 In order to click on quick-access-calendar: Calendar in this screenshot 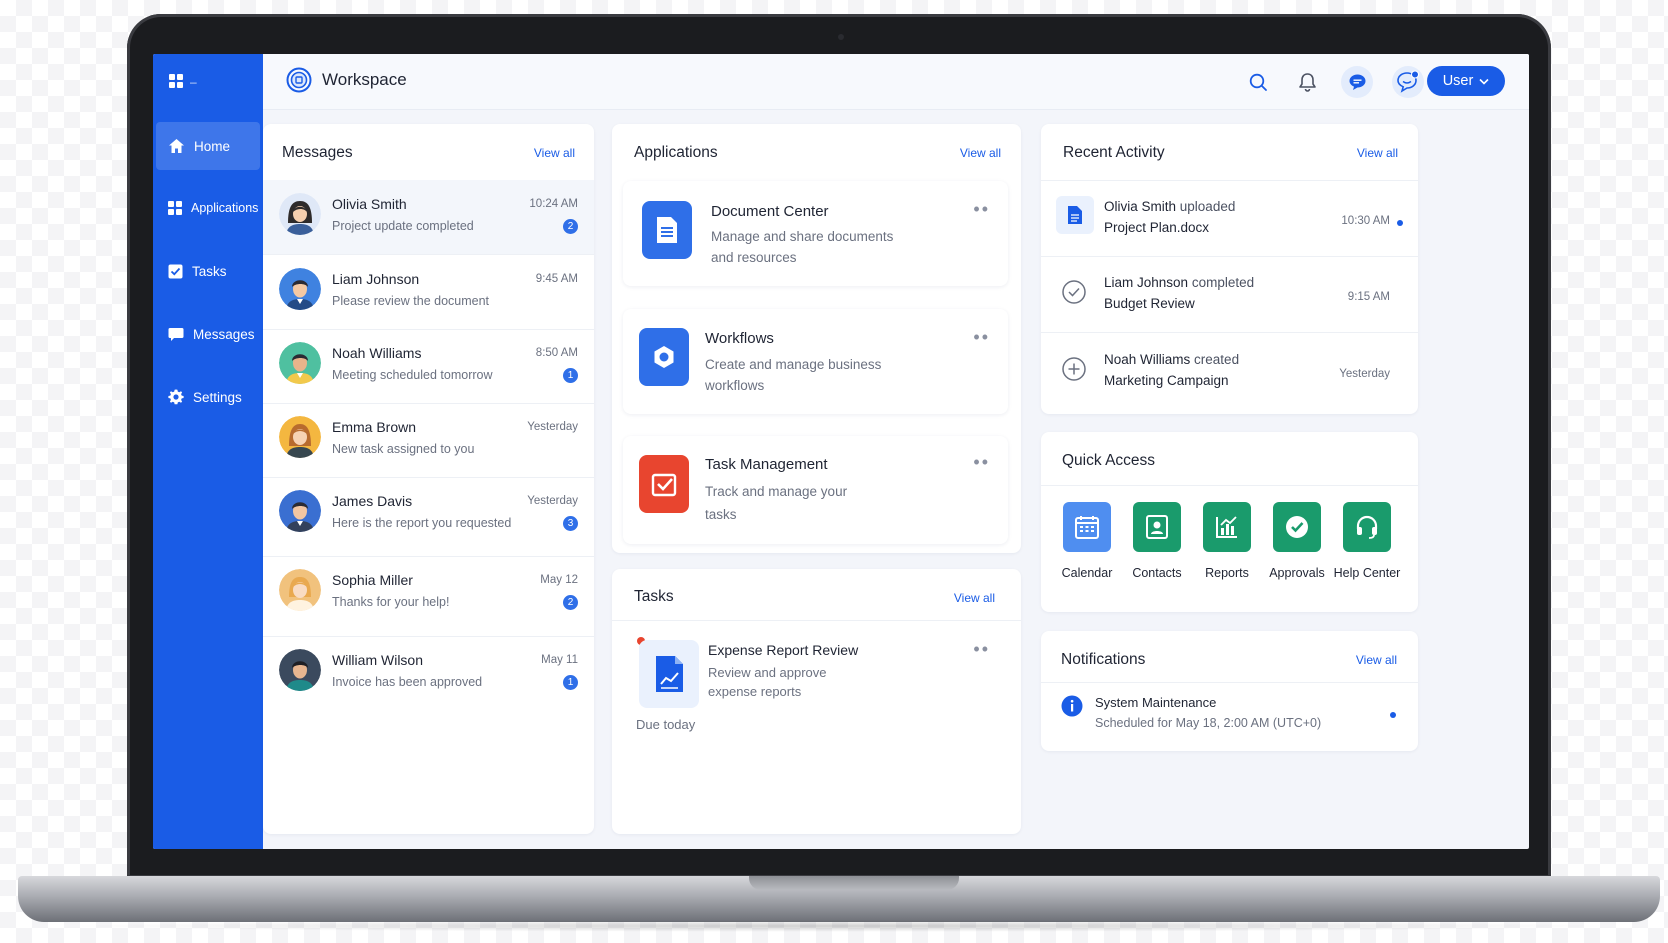, I will do `click(1087, 541)`.